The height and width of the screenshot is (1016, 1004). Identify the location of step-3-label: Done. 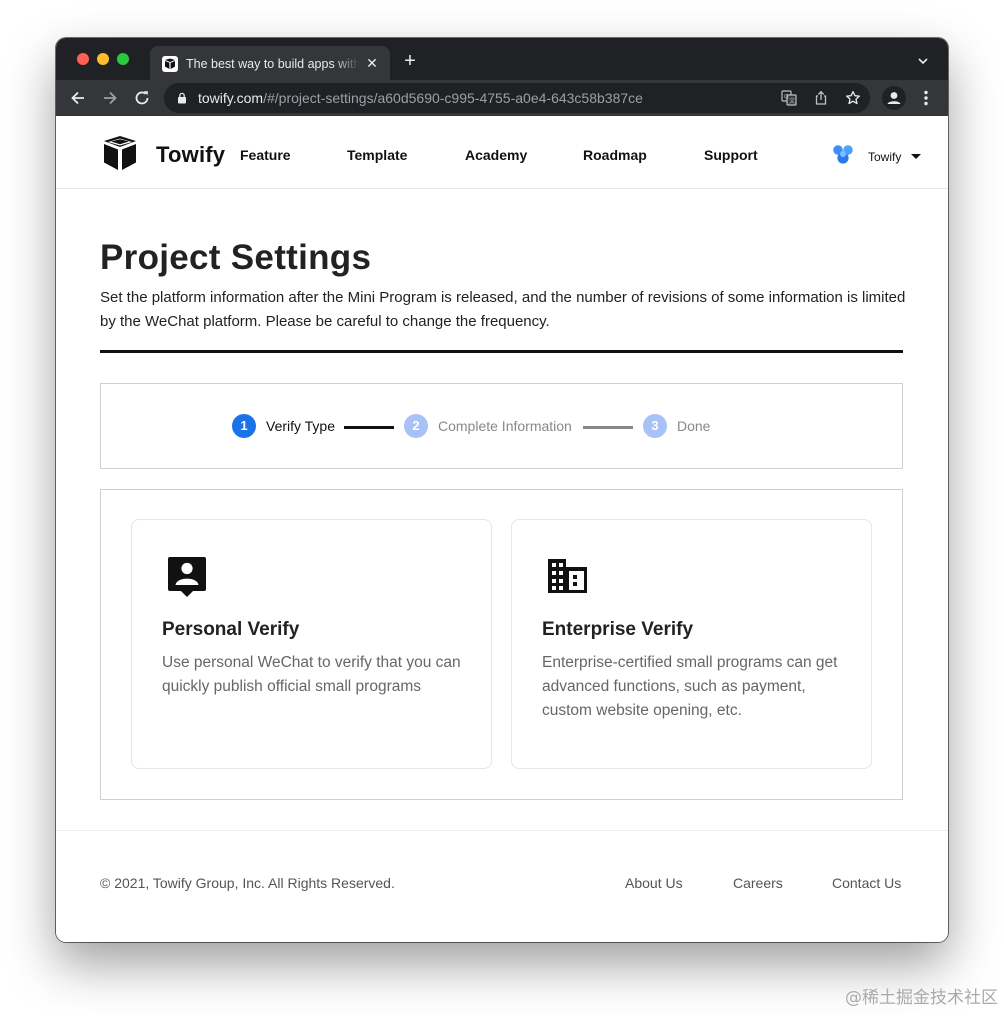
(694, 426).